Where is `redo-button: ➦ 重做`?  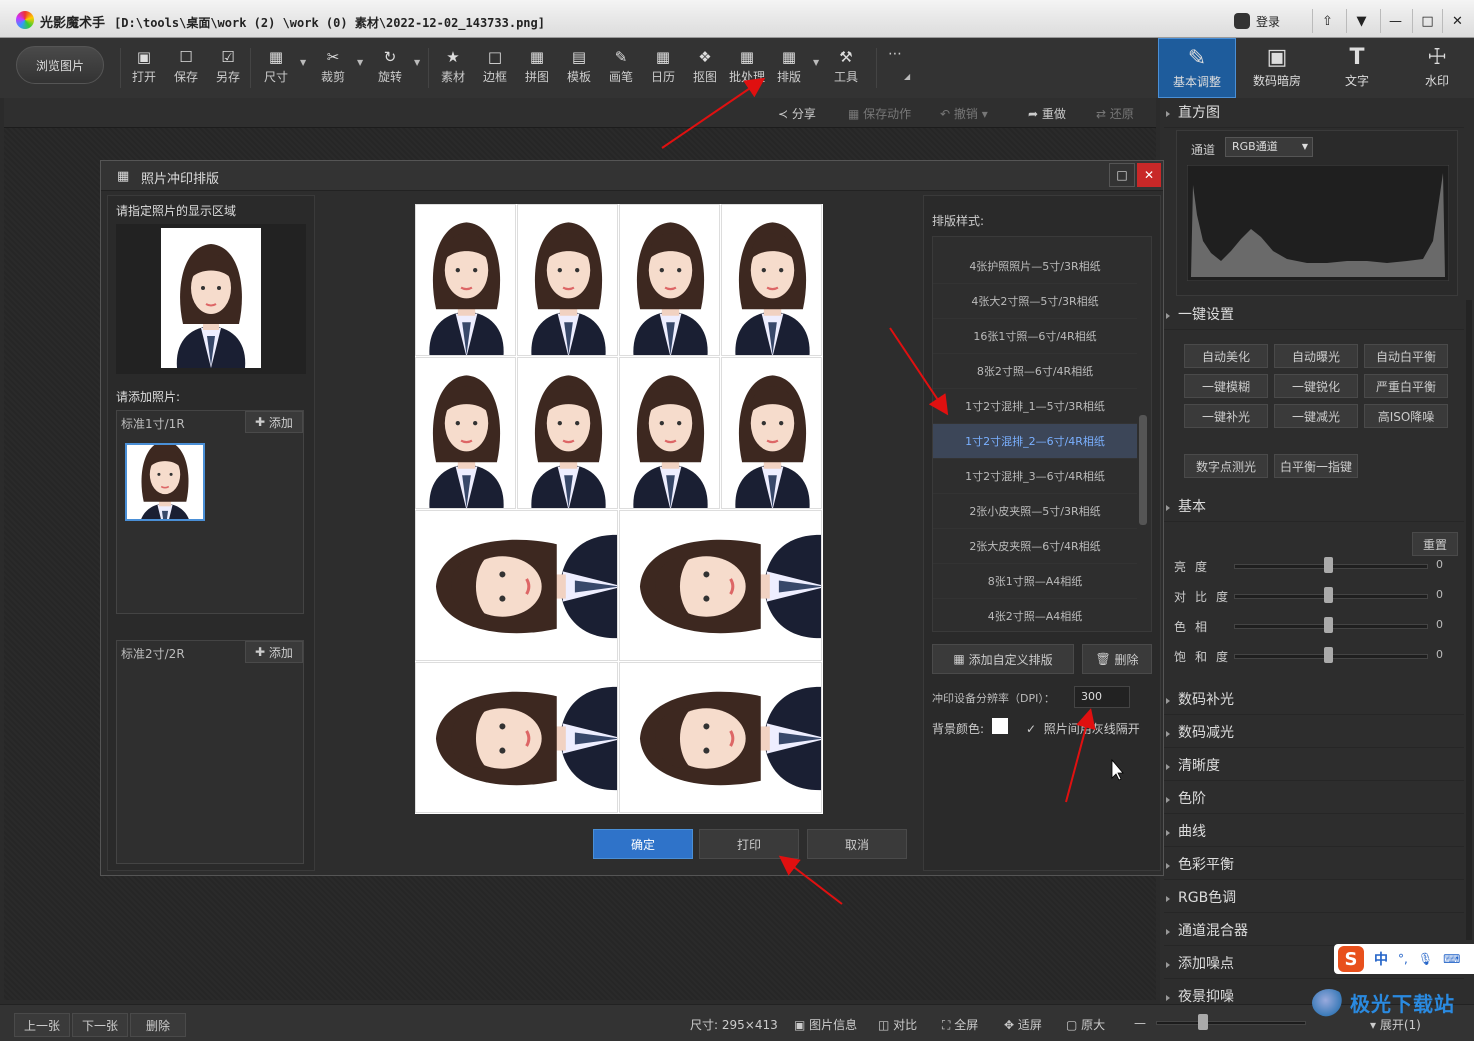 redo-button: ➦ 重做 is located at coordinates (1047, 113).